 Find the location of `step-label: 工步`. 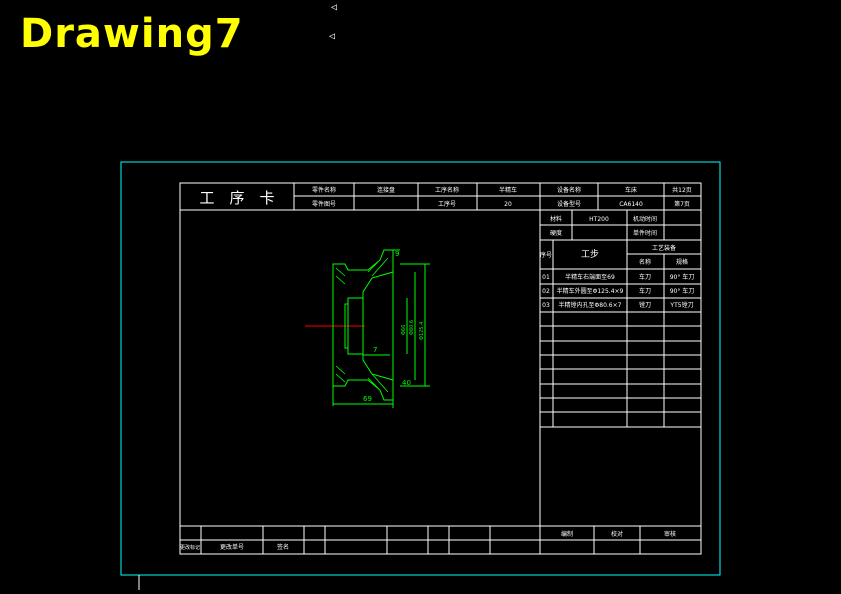

step-label: 工步 is located at coordinates (590, 254).